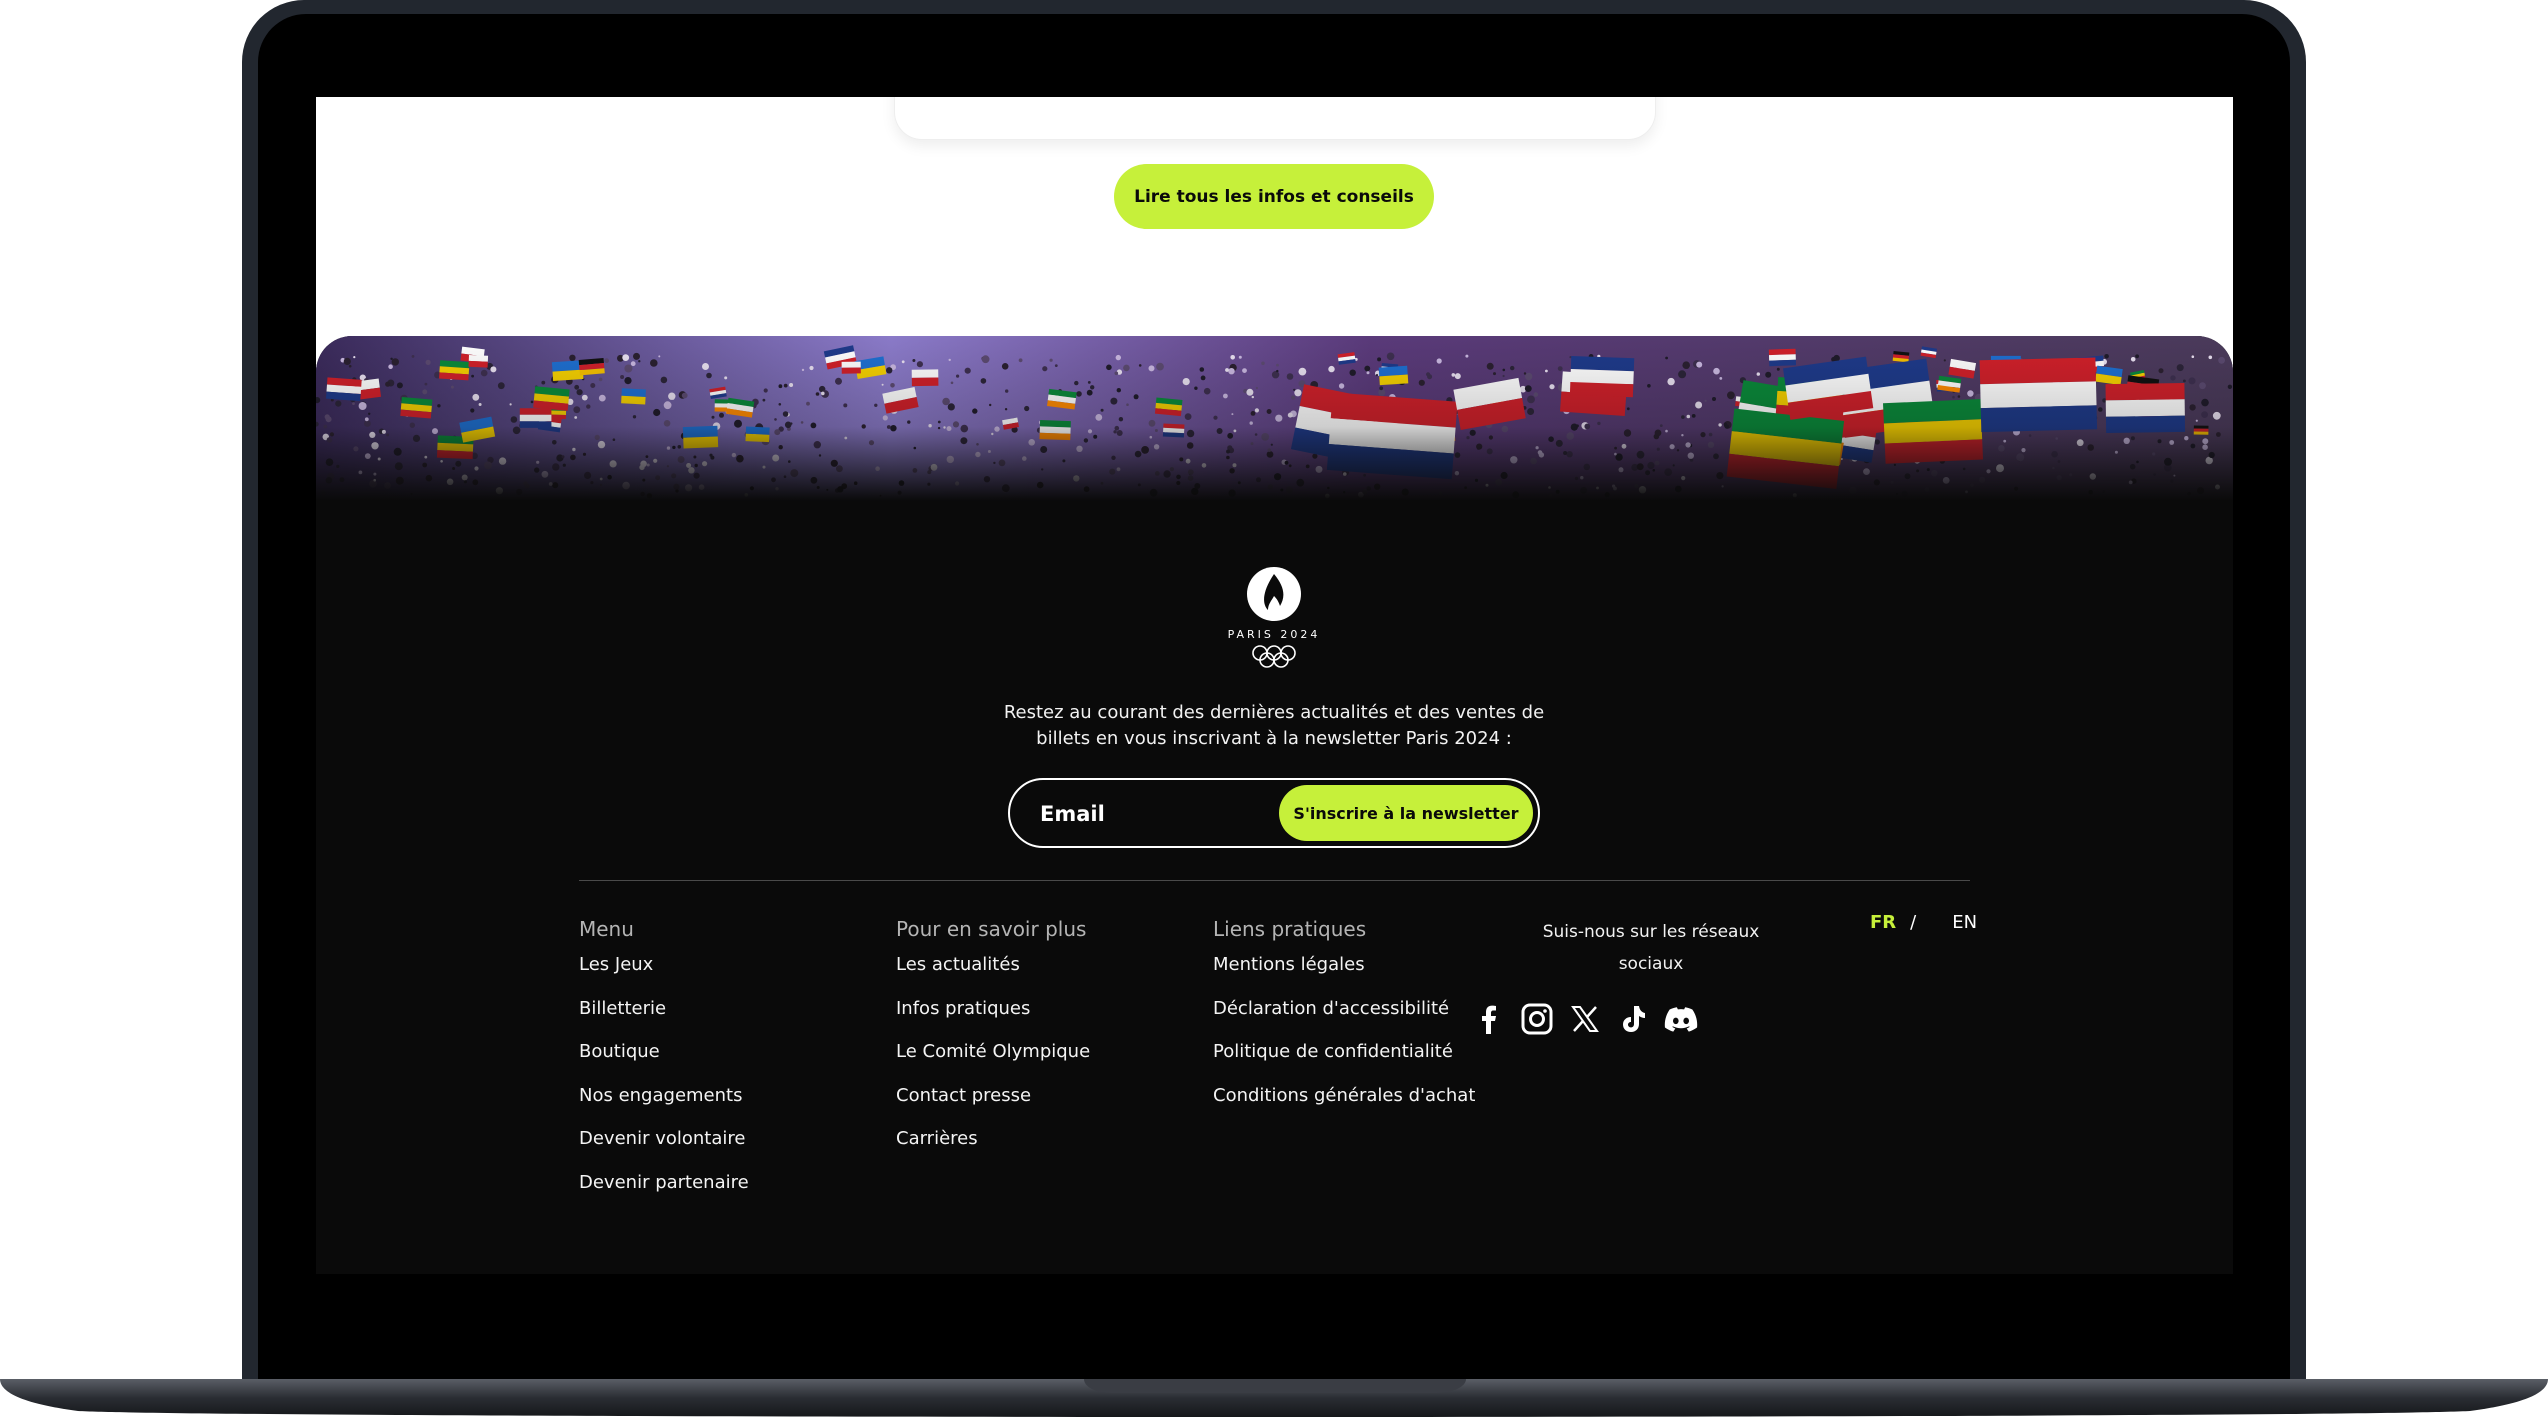 This screenshot has width=2548, height=1425. Describe the element at coordinates (1344, 1107) in the screenshot. I see `footer-link: Conditions générales d'achat` at that location.